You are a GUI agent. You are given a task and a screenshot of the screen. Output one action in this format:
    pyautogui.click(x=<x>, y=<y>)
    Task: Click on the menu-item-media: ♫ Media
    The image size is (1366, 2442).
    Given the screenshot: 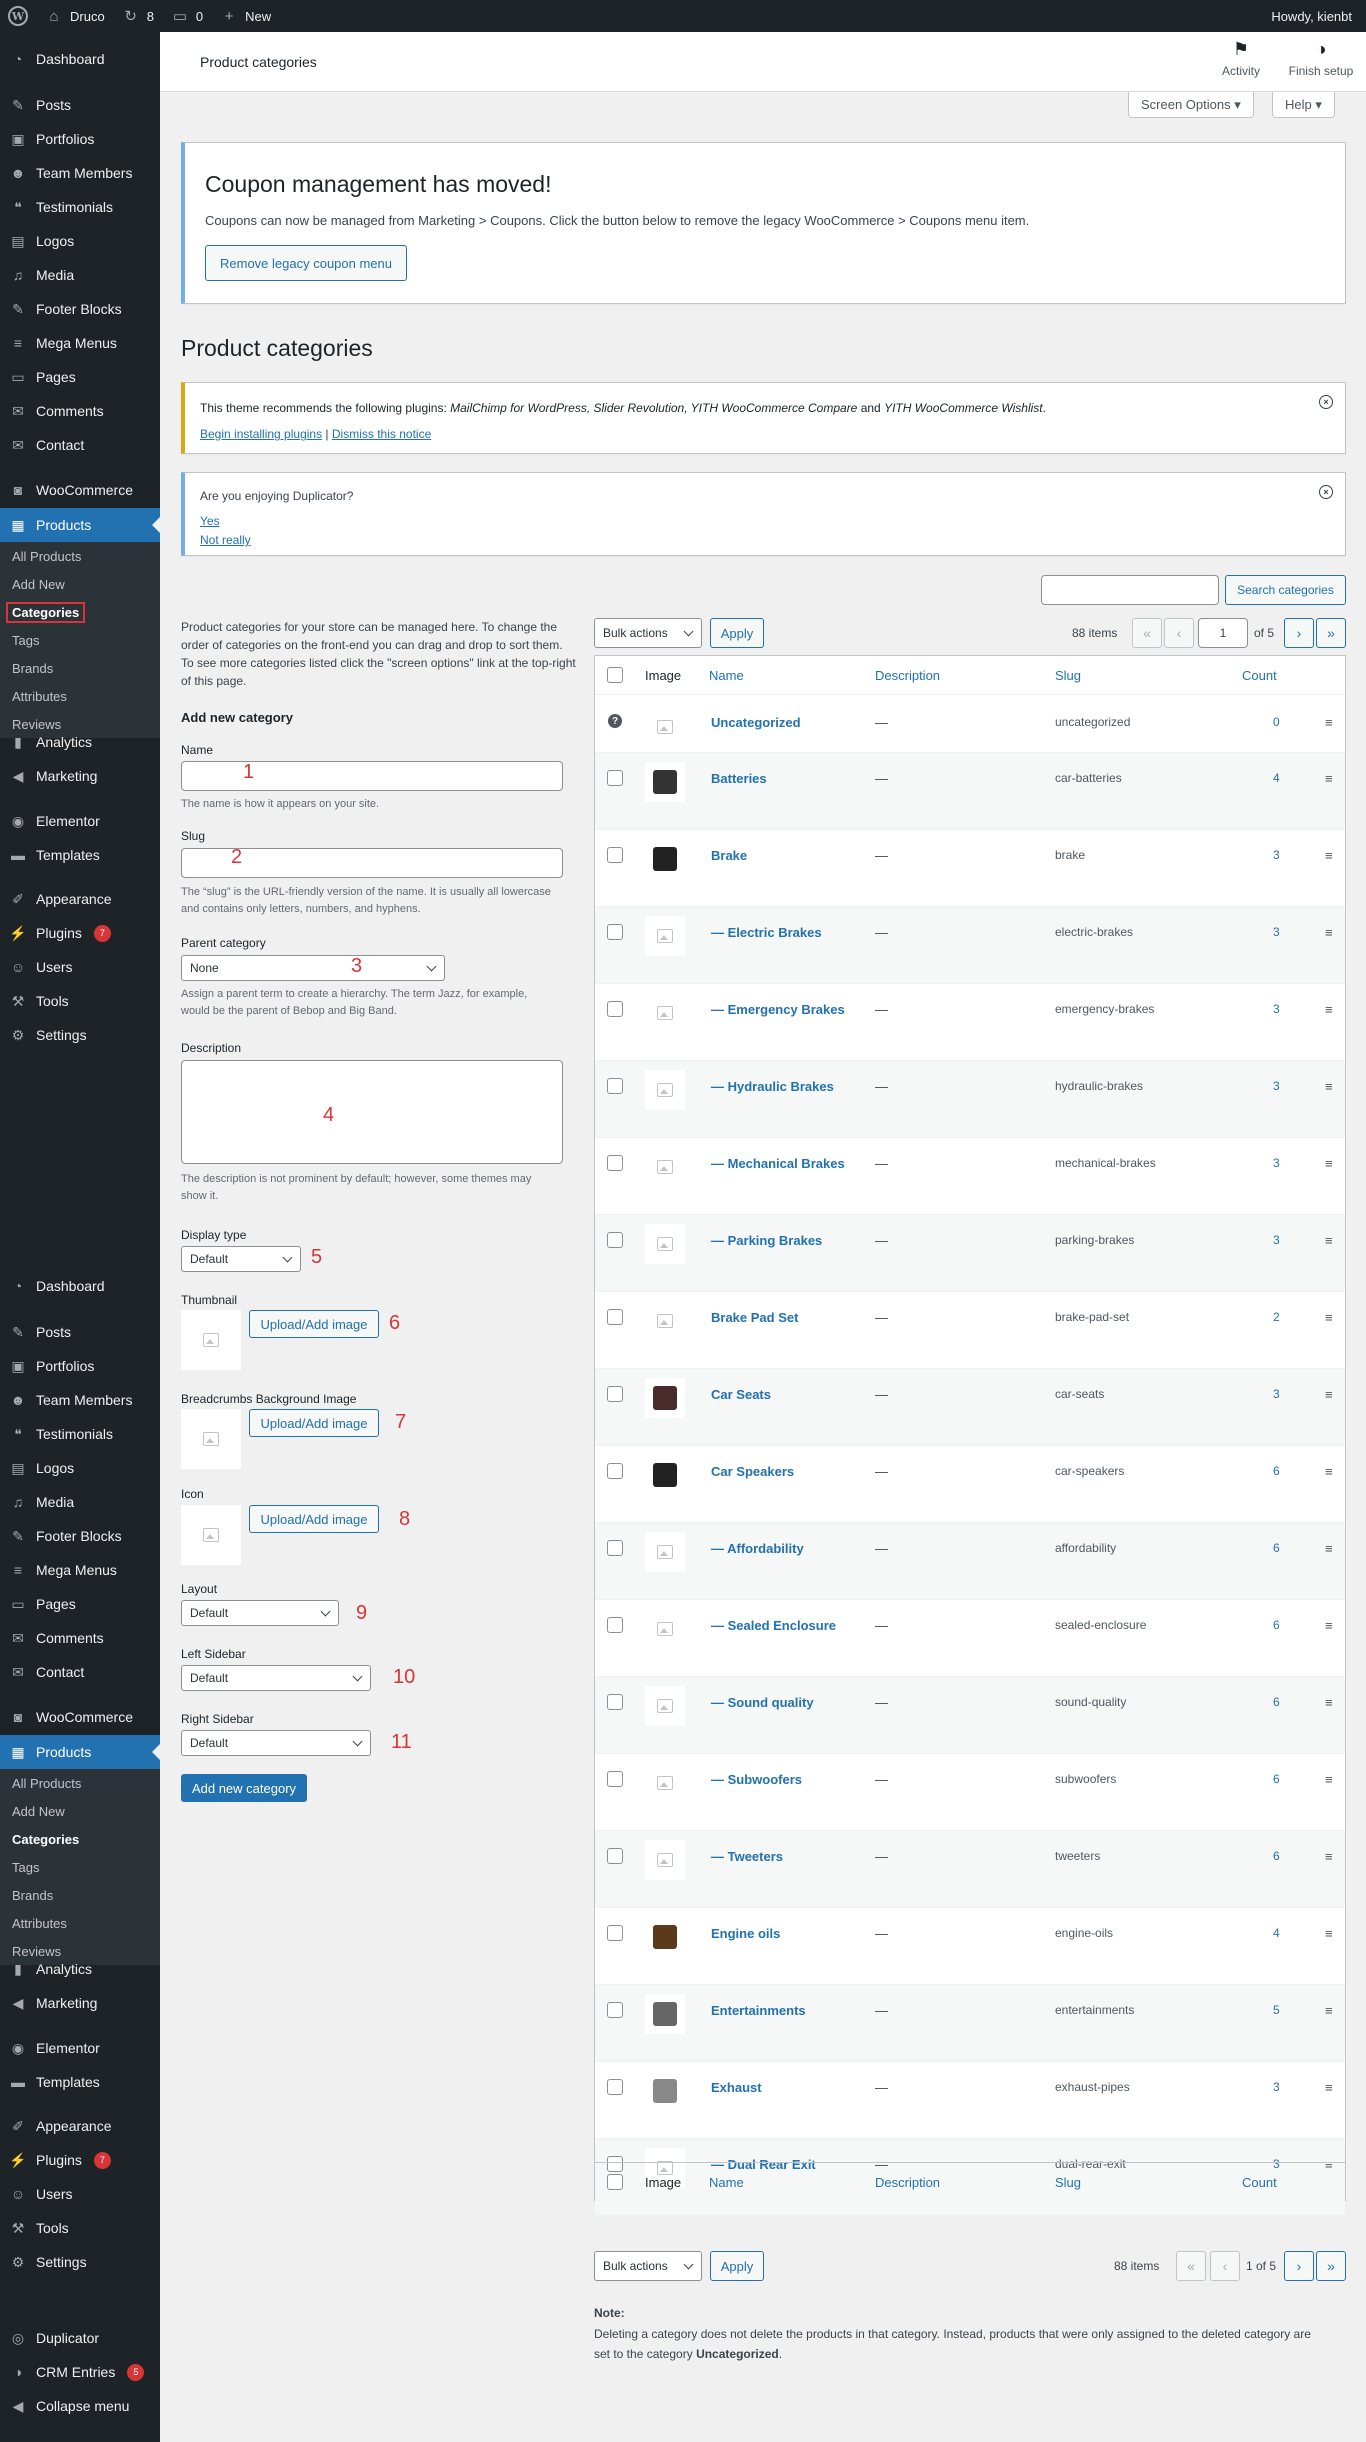 What is the action you would take?
    pyautogui.click(x=80, y=275)
    